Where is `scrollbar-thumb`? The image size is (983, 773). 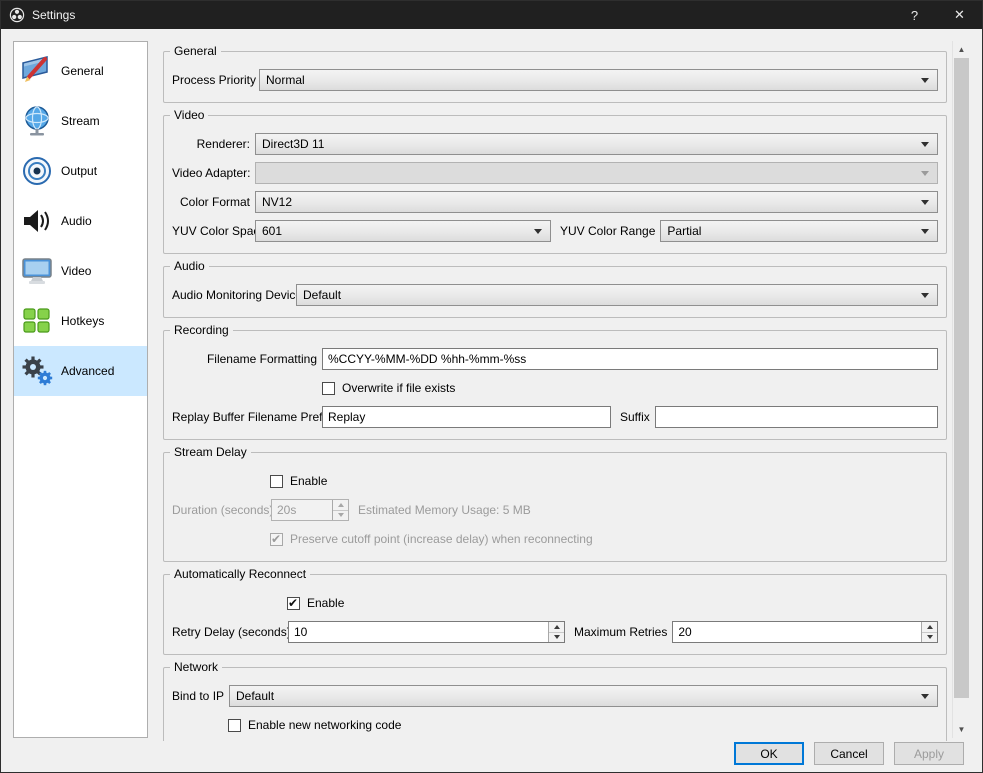
scrollbar-thumb is located at coordinates (961, 378).